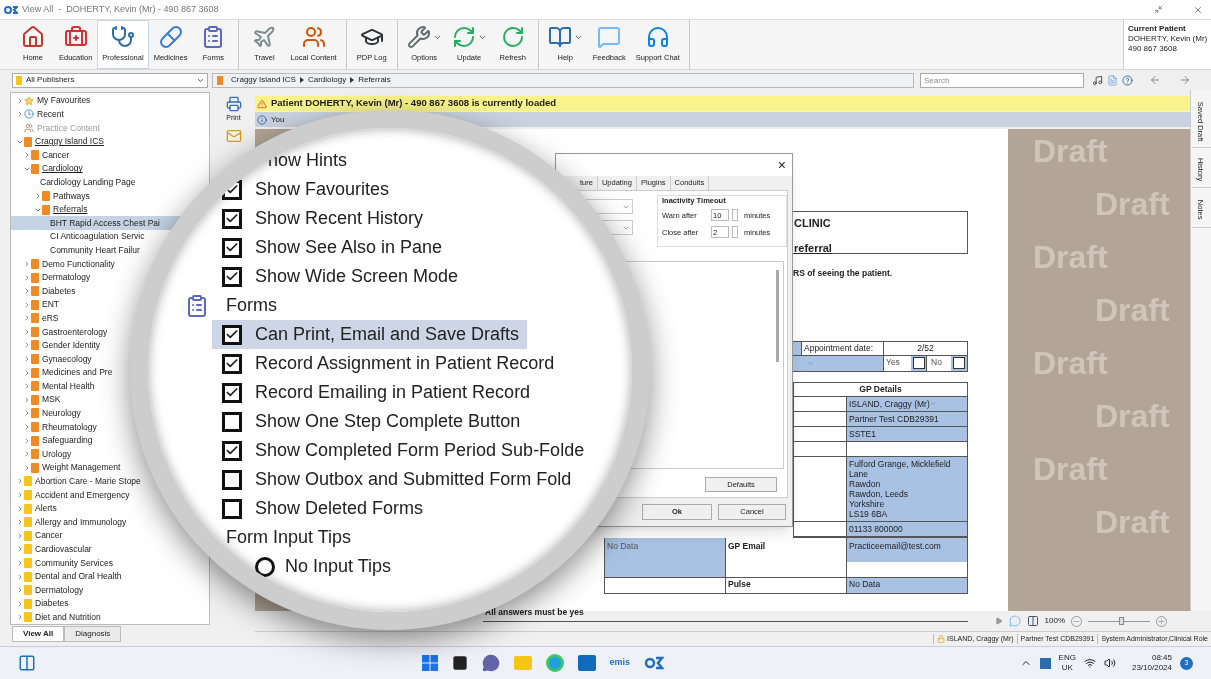 This screenshot has width=1211, height=679. What do you see at coordinates (1067, 668) in the screenshot?
I see `region-code: UK` at bounding box center [1067, 668].